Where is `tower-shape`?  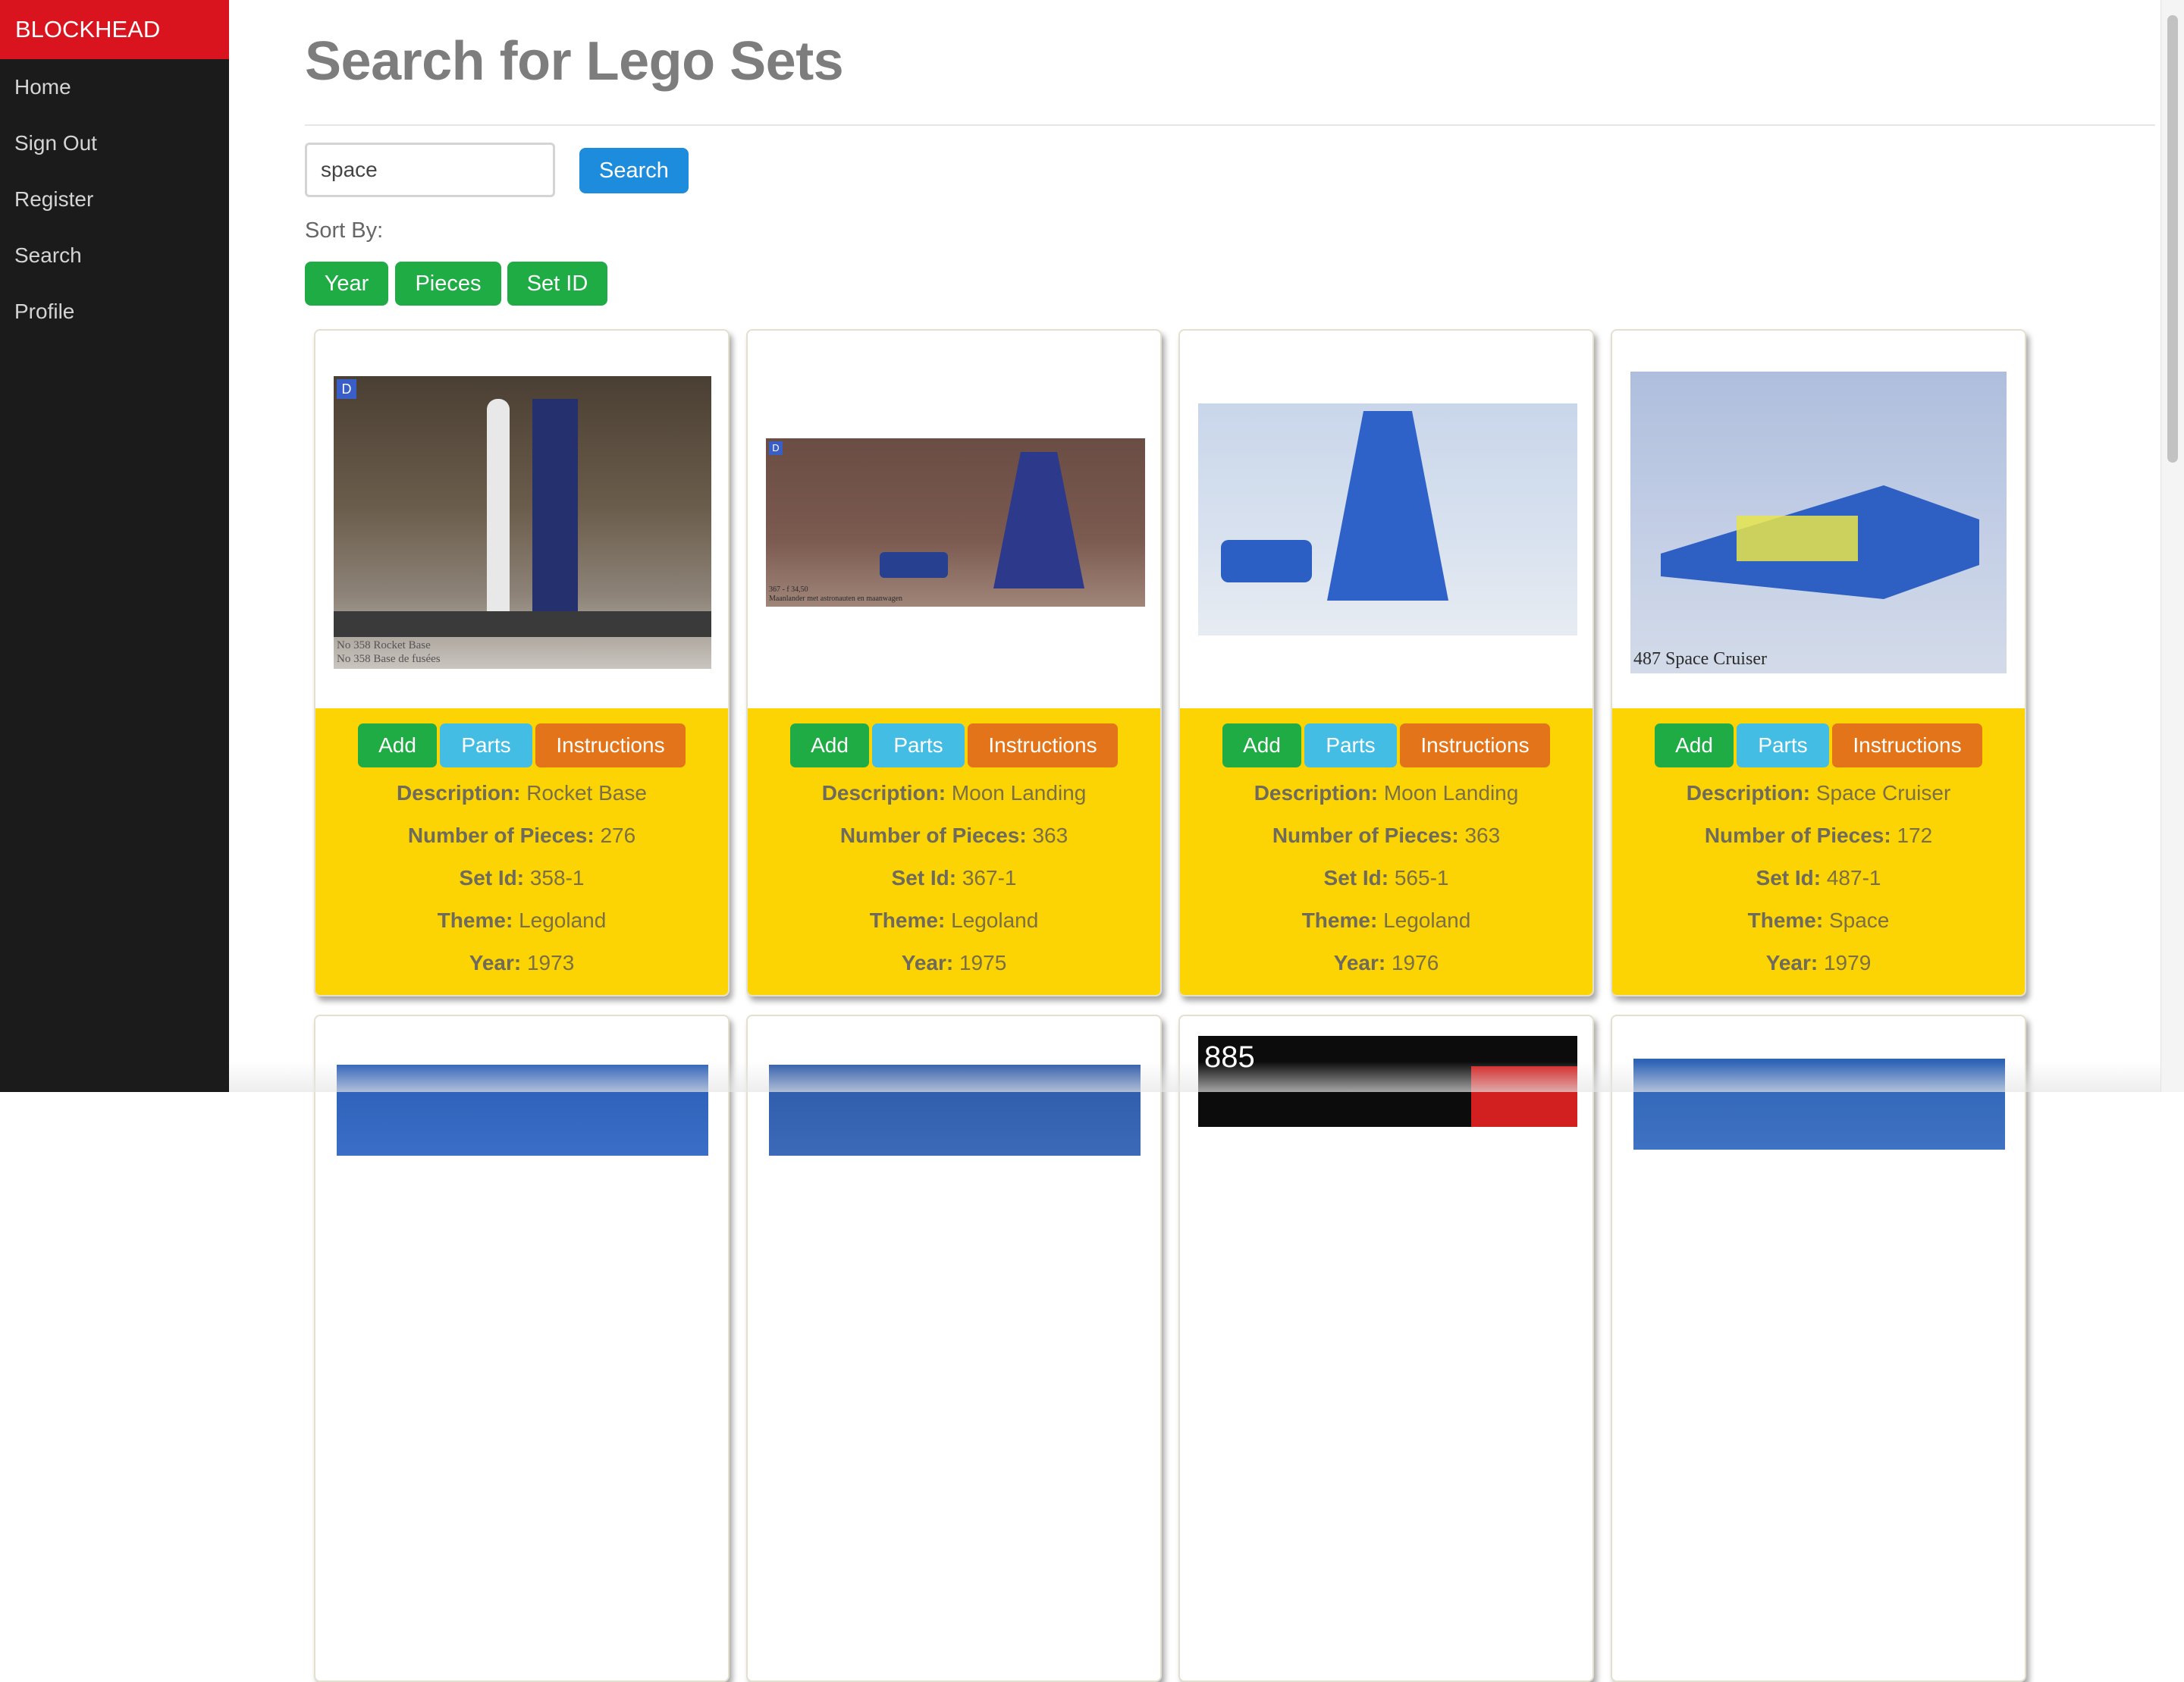 tower-shape is located at coordinates (555, 509).